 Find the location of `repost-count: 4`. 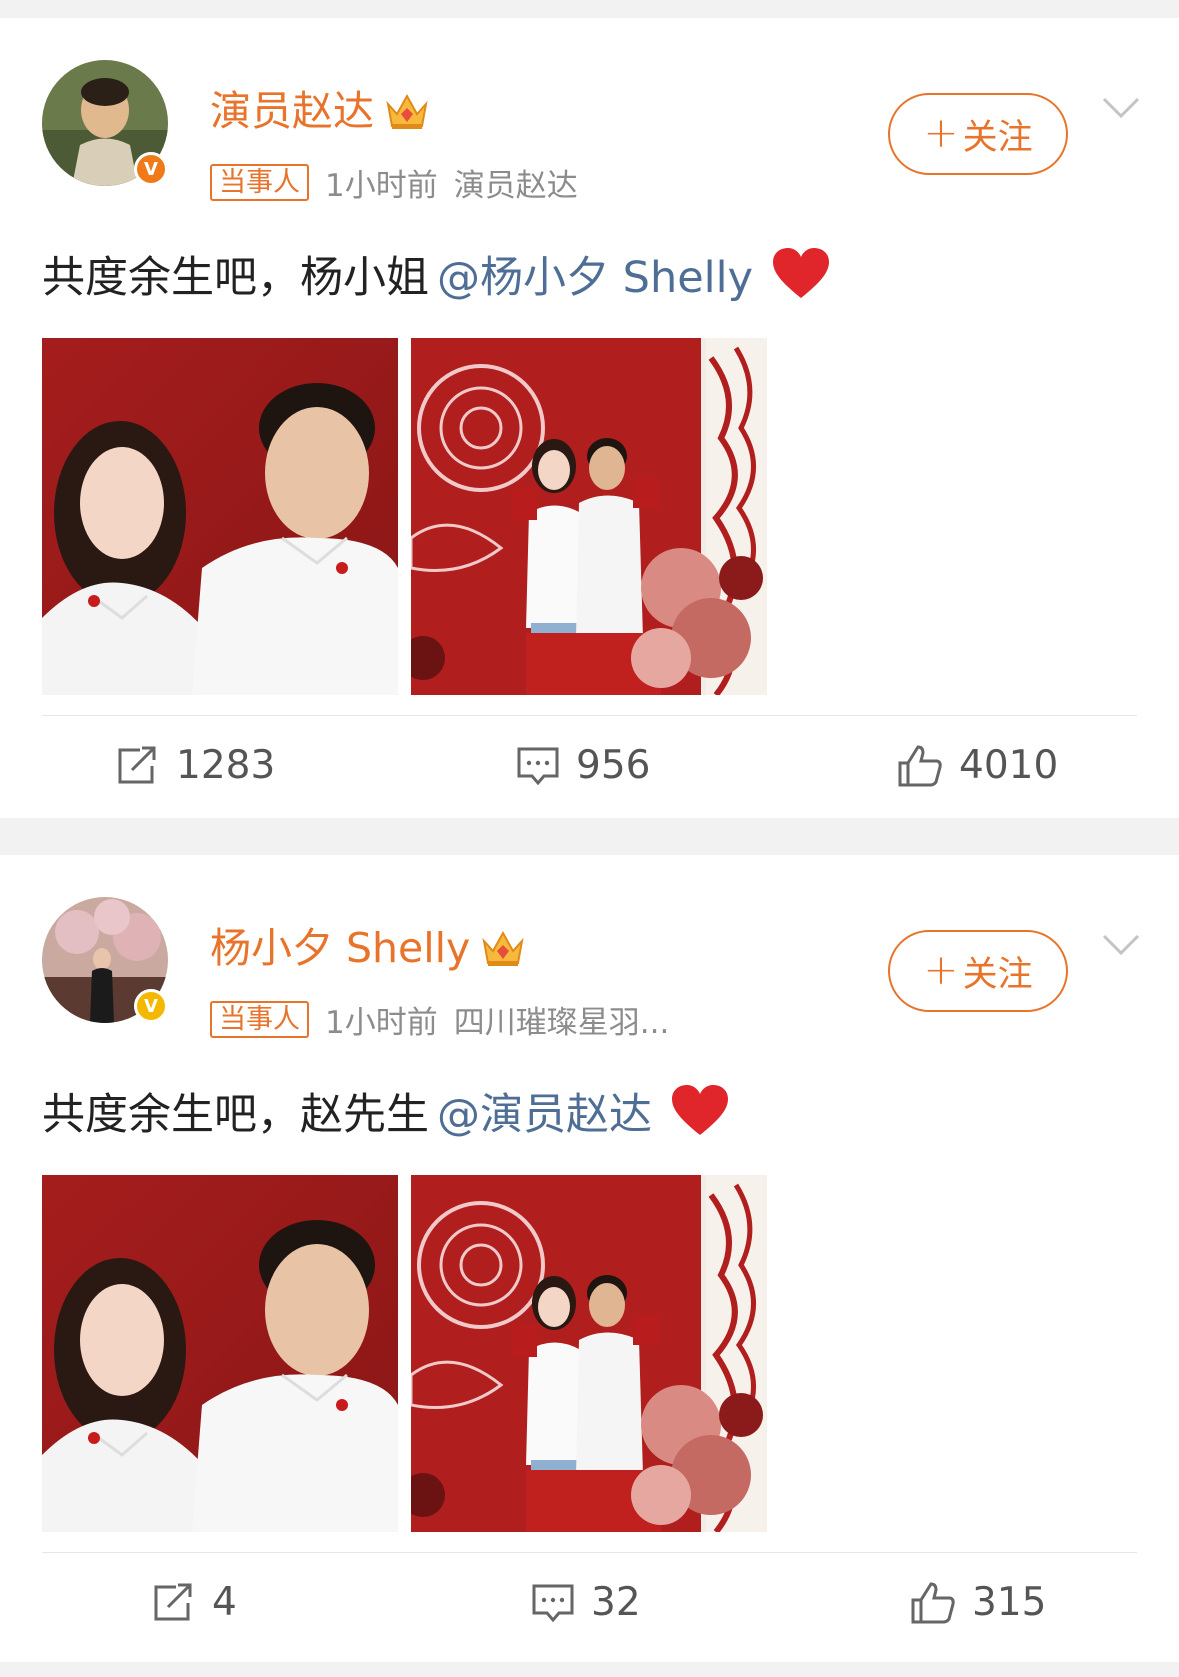

repost-count: 4 is located at coordinates (224, 1602).